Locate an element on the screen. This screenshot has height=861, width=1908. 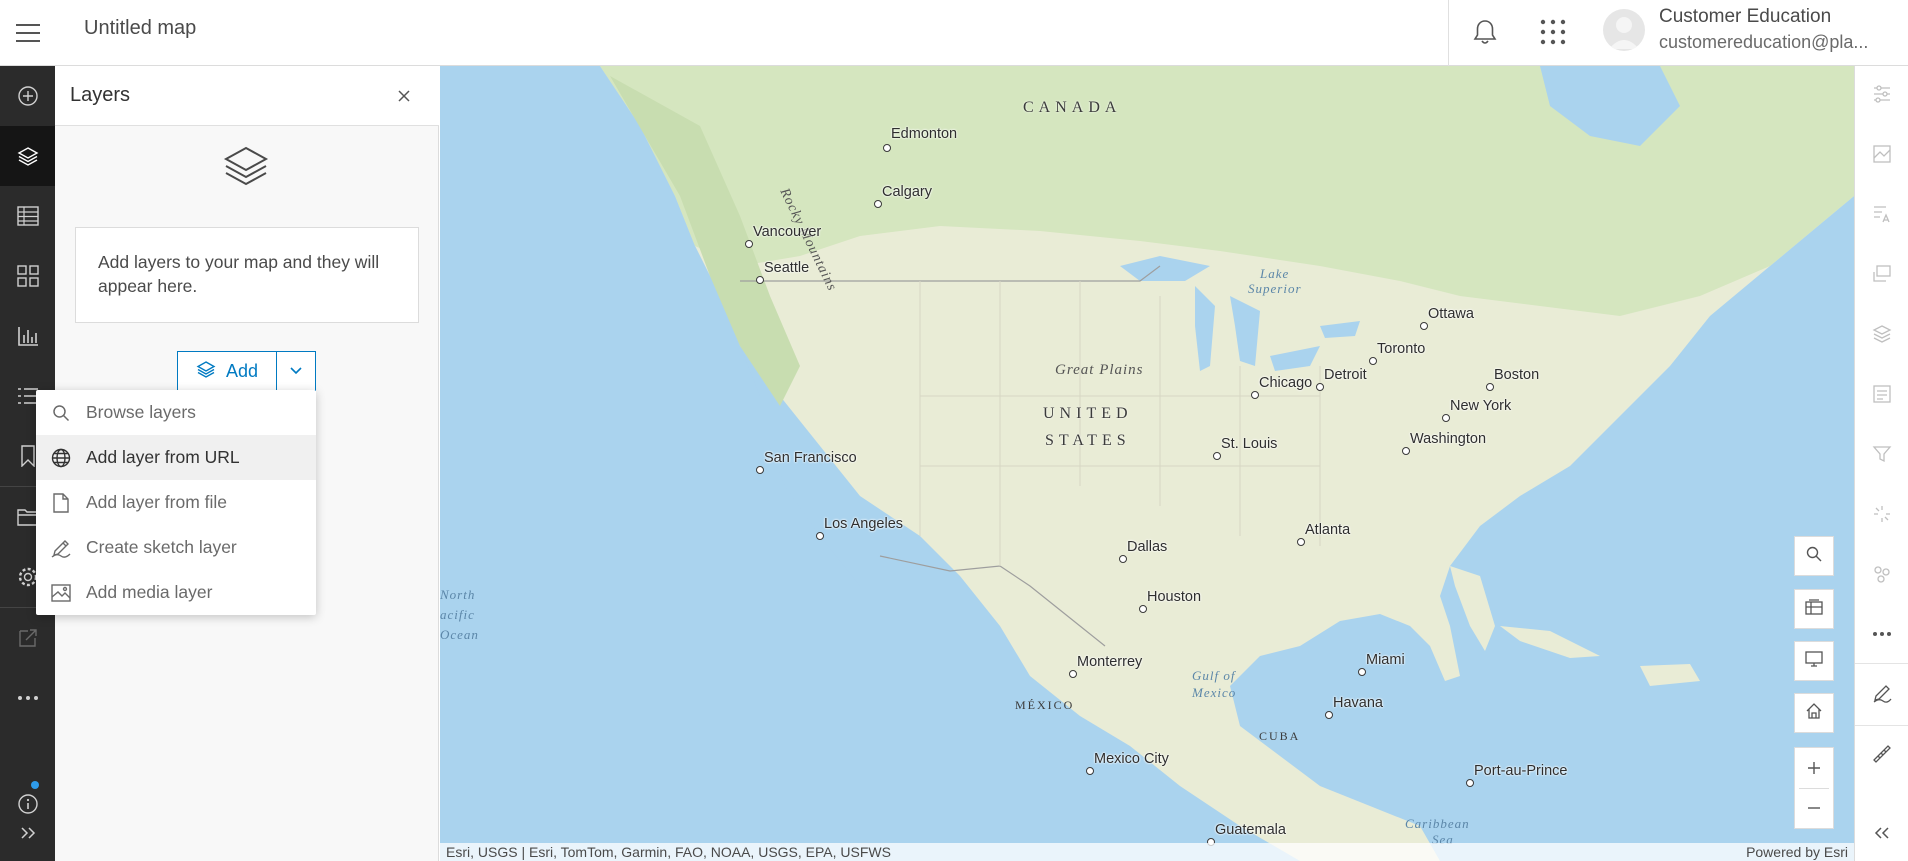
menu-item-add-layer-from-file: Add layer from file is located at coordinates (176, 502).